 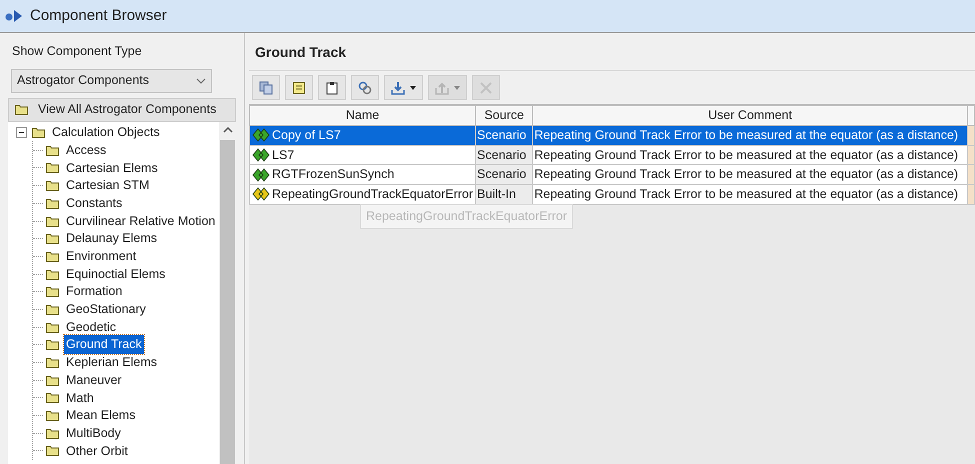 I want to click on tree-item: Equinoctial Elems, so click(x=116, y=274).